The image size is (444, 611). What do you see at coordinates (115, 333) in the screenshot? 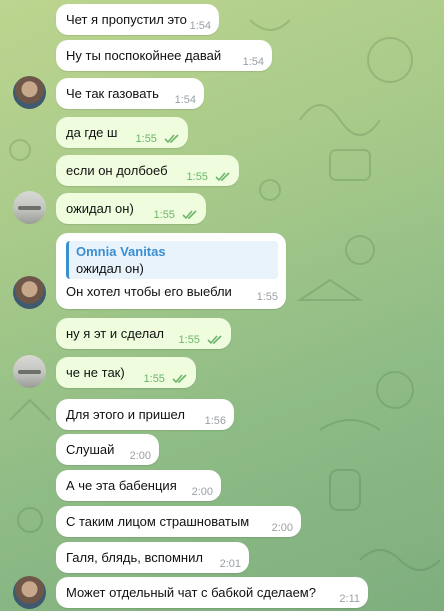
I see `message-text: ну я эт и сделал` at bounding box center [115, 333].